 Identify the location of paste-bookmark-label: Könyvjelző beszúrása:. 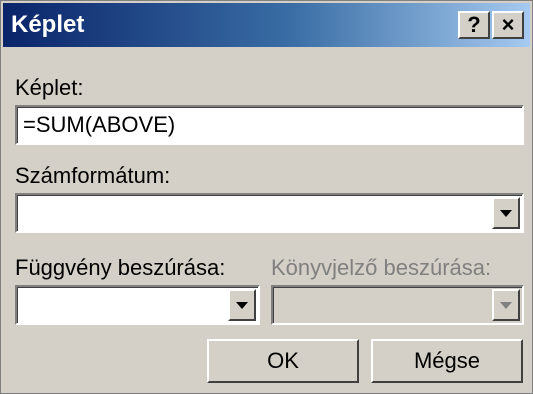
(381, 267).